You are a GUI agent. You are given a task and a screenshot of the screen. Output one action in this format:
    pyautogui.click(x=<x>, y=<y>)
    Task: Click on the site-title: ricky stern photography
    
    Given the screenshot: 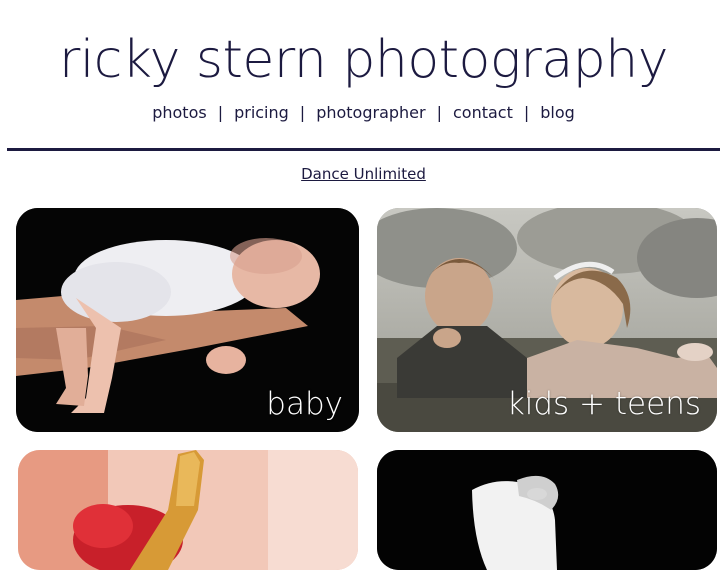 What is the action you would take?
    pyautogui.click(x=363, y=60)
    